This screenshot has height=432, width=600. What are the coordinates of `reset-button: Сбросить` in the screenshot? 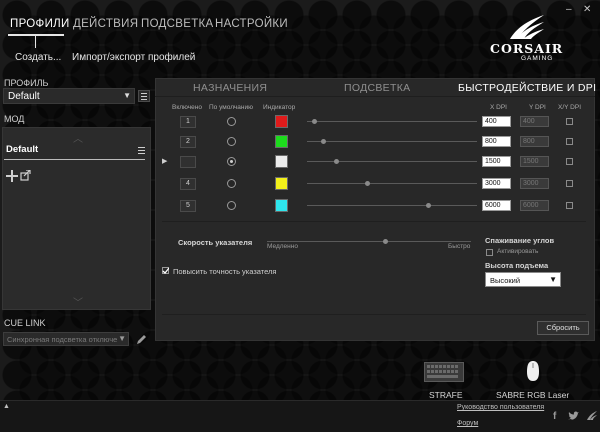 It's located at (563, 328).